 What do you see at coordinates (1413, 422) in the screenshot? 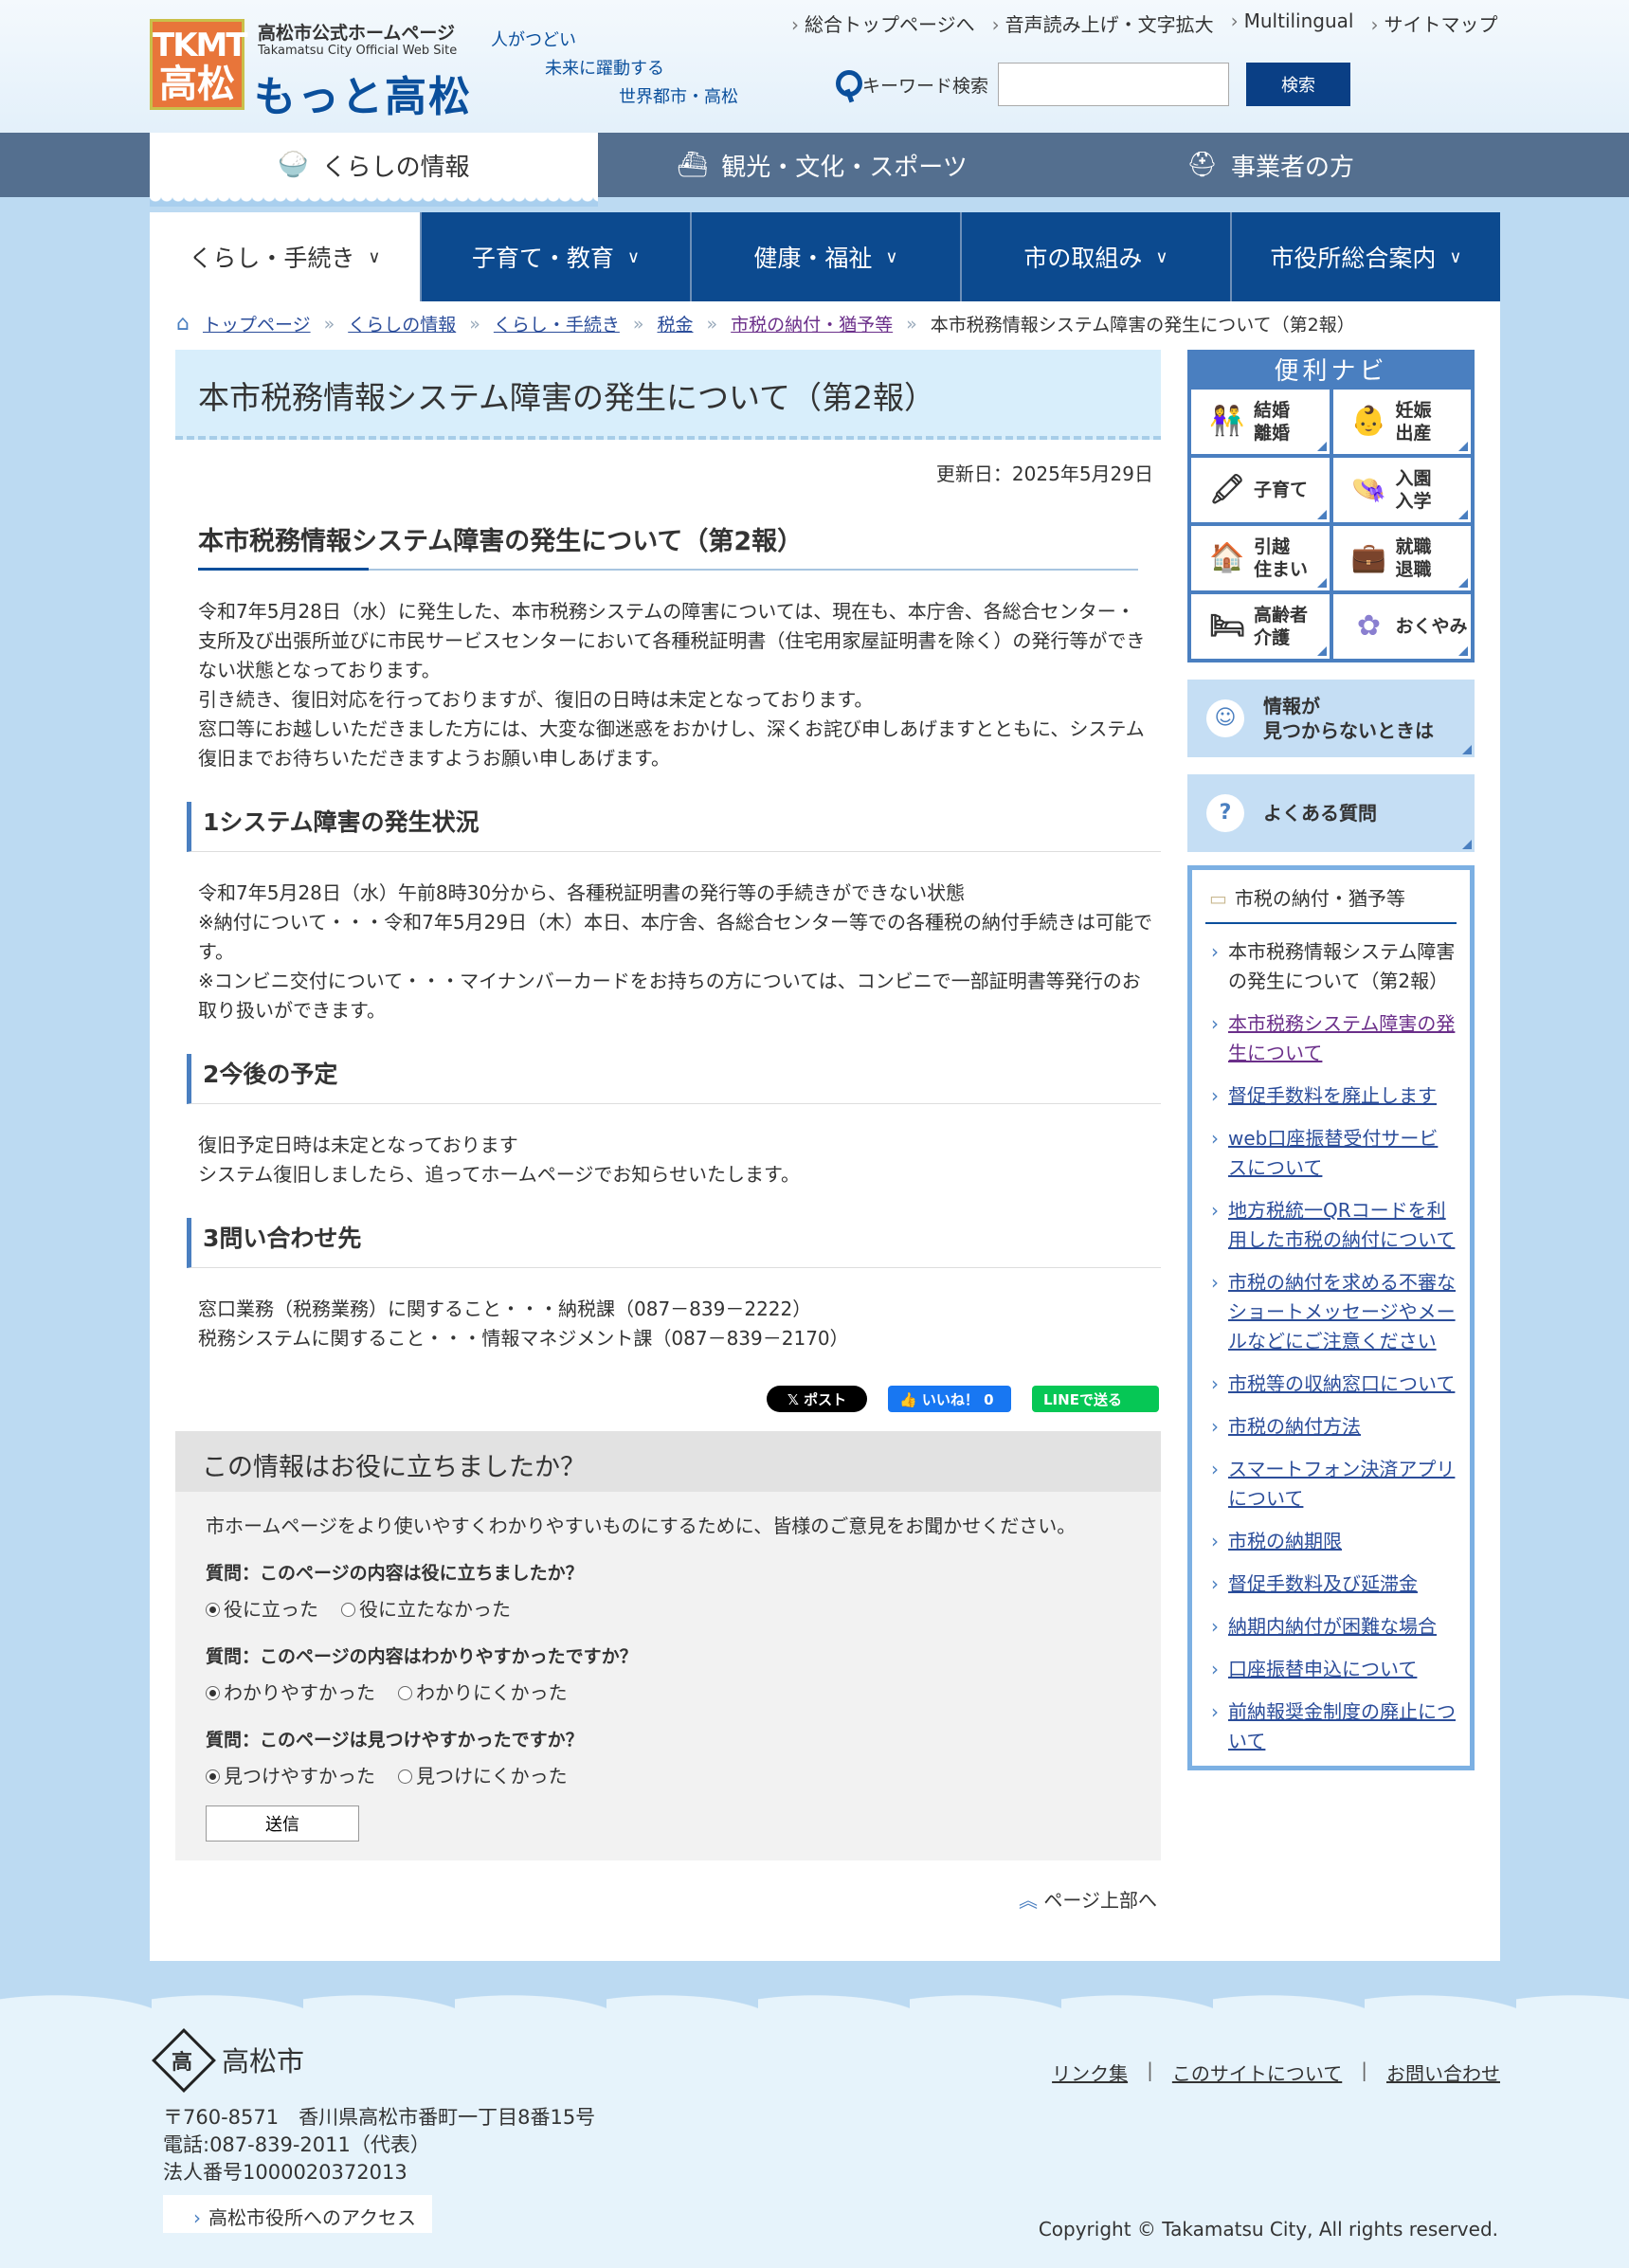
I see `navi-label: 妊娠 出産` at bounding box center [1413, 422].